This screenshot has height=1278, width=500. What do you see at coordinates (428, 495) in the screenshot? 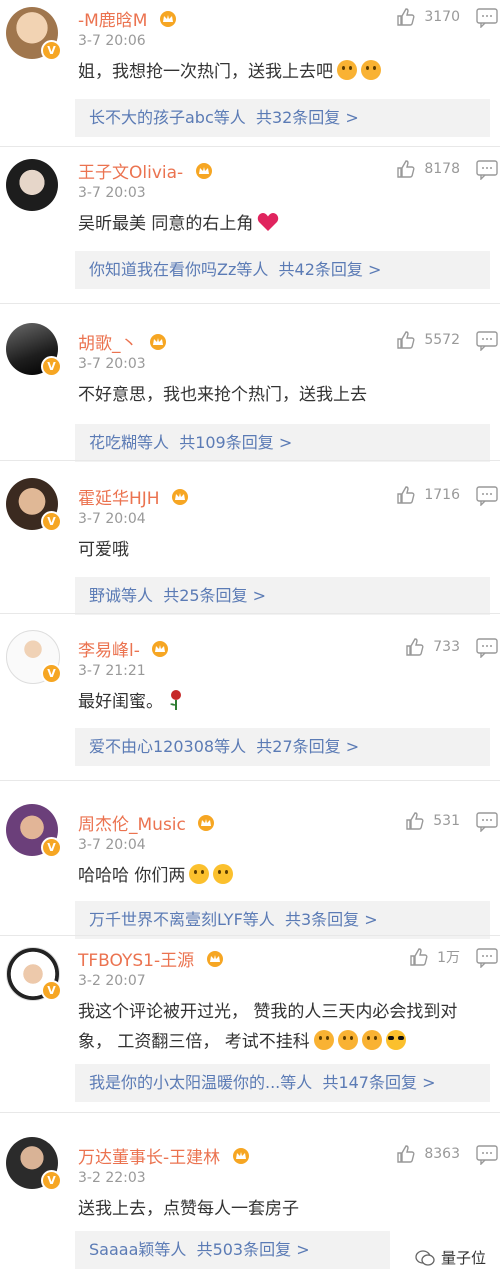
I see `like-button: 1716` at bounding box center [428, 495].